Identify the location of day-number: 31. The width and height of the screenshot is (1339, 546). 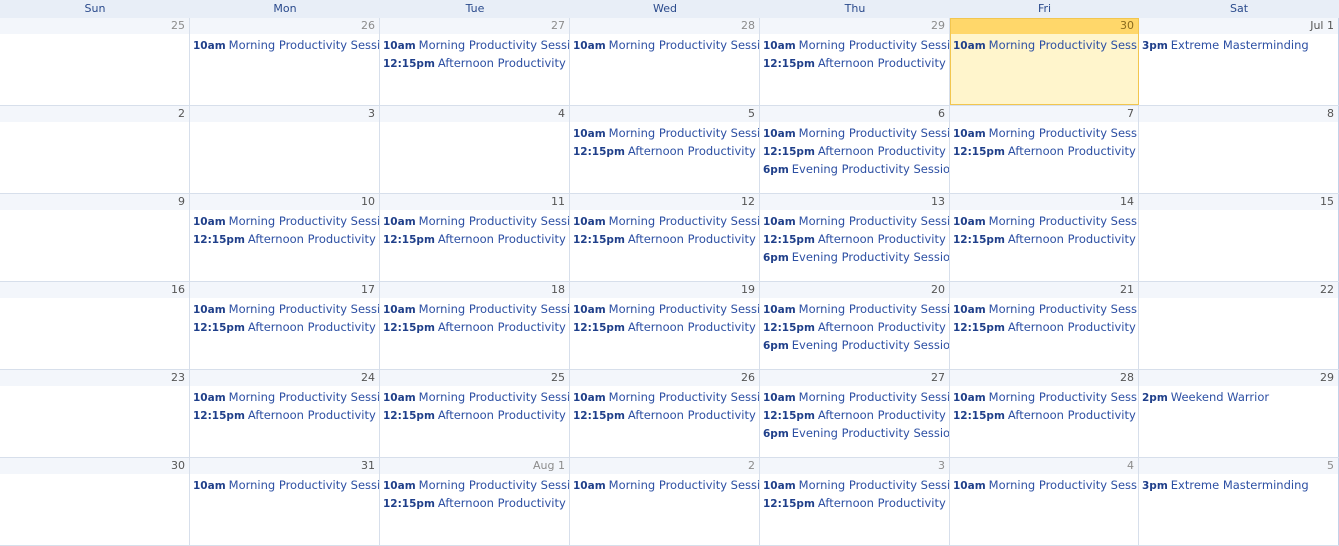
(284, 466).